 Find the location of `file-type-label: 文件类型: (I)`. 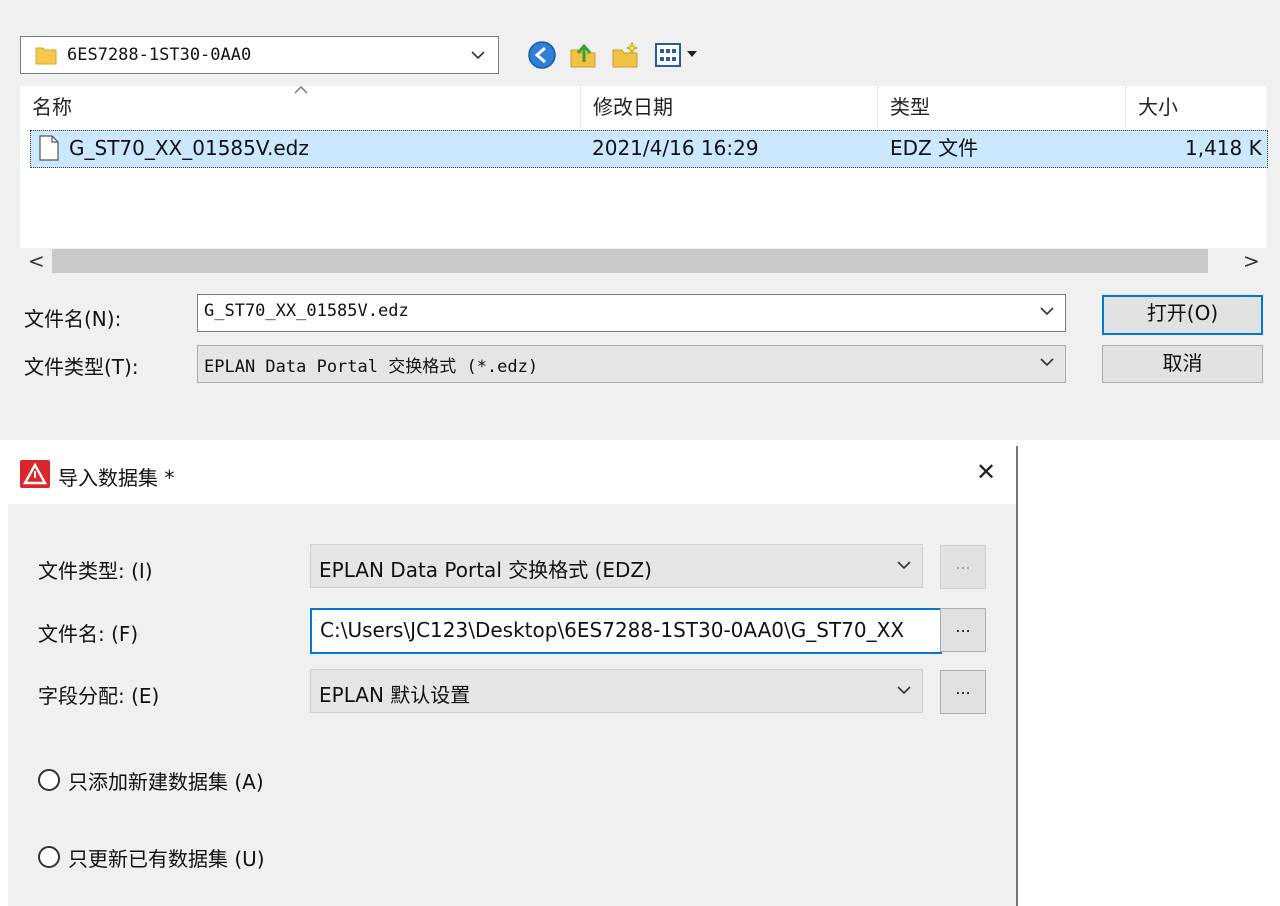

file-type-label: 文件类型: (I) is located at coordinates (95, 571).